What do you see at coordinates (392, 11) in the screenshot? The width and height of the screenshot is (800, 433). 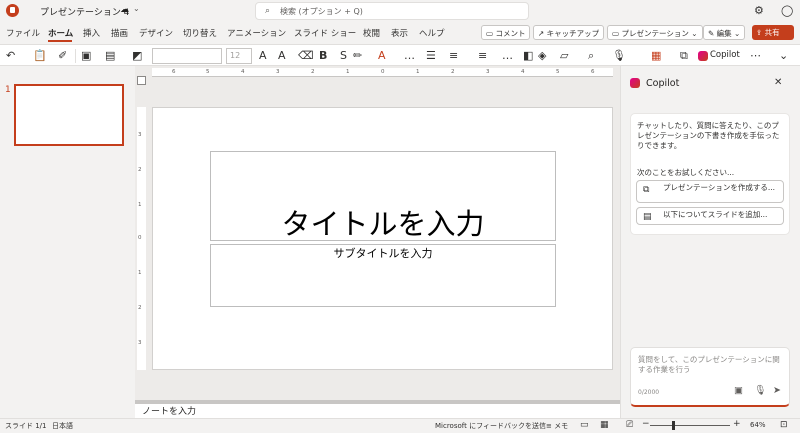 I see `search-box: ⌕ 検索 (オプション + Q)` at bounding box center [392, 11].